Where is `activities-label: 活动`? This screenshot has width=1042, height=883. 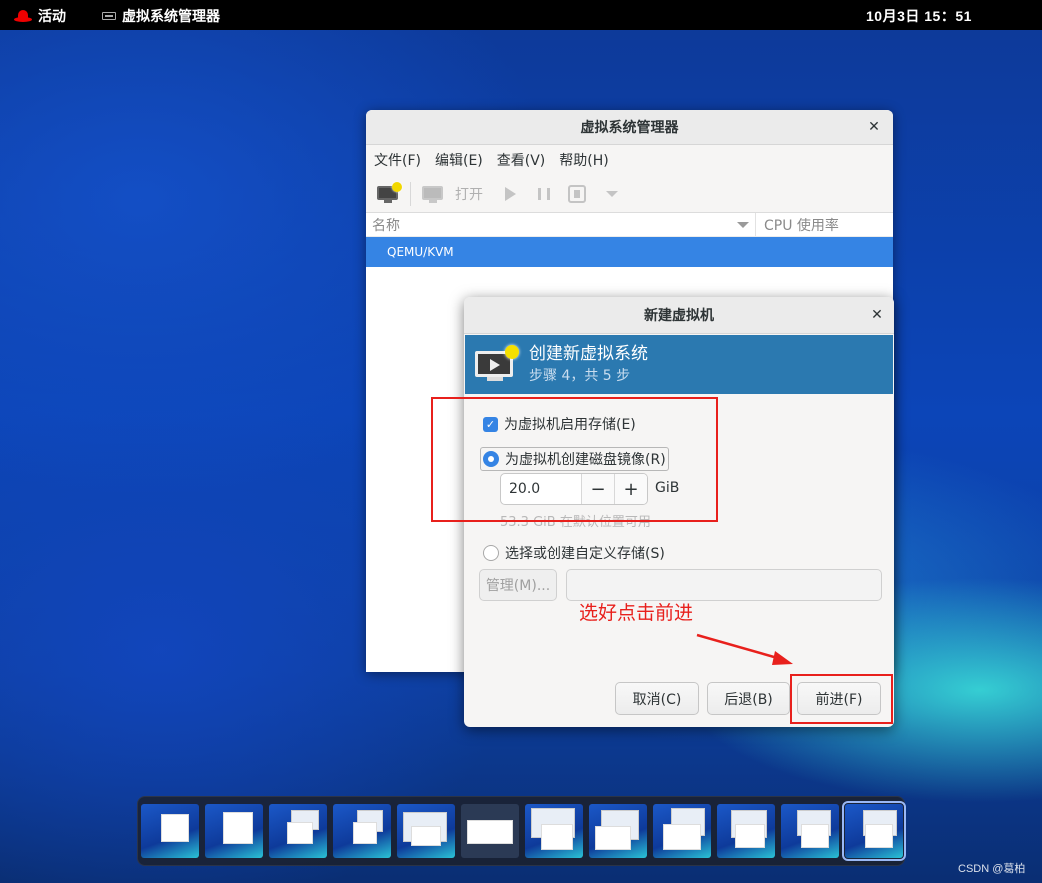
activities-label: 活动 is located at coordinates (52, 16).